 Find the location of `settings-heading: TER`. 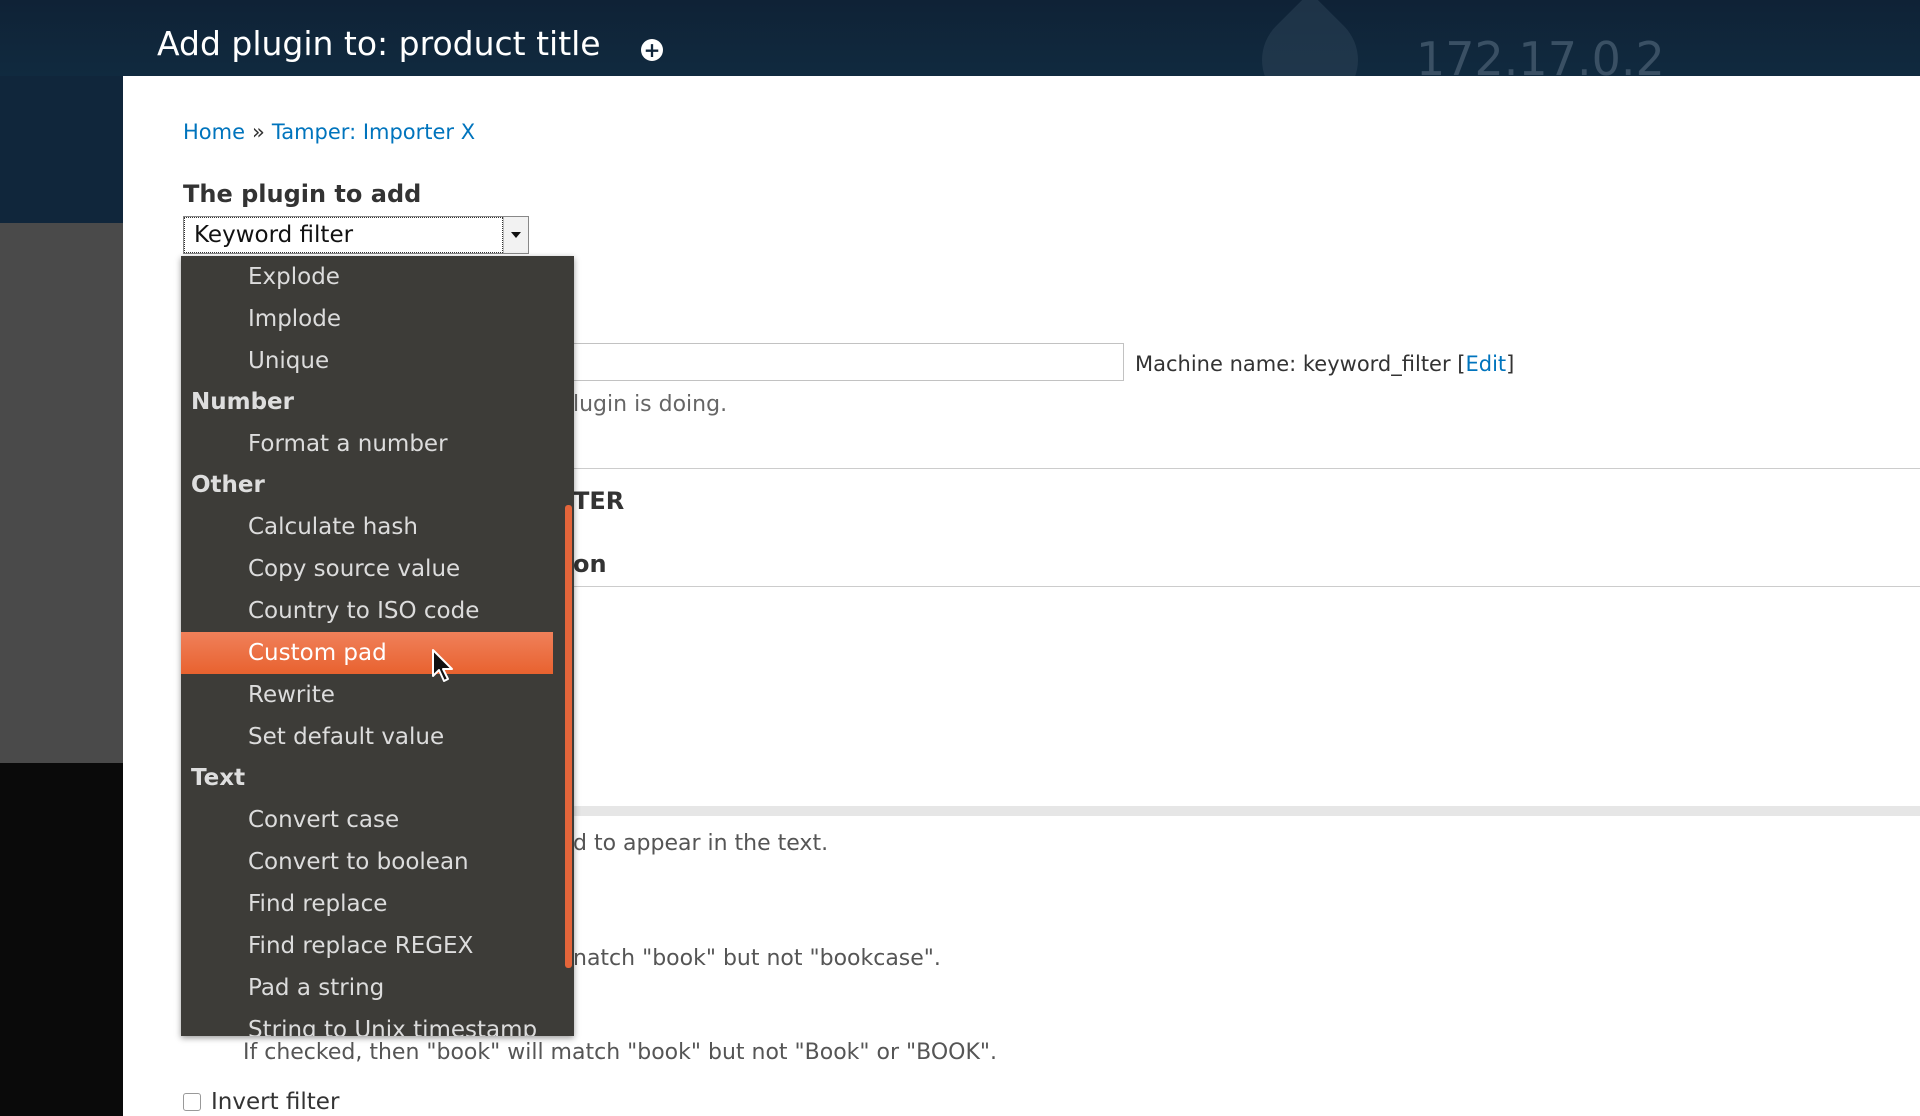

settings-heading: TER is located at coordinates (599, 501).